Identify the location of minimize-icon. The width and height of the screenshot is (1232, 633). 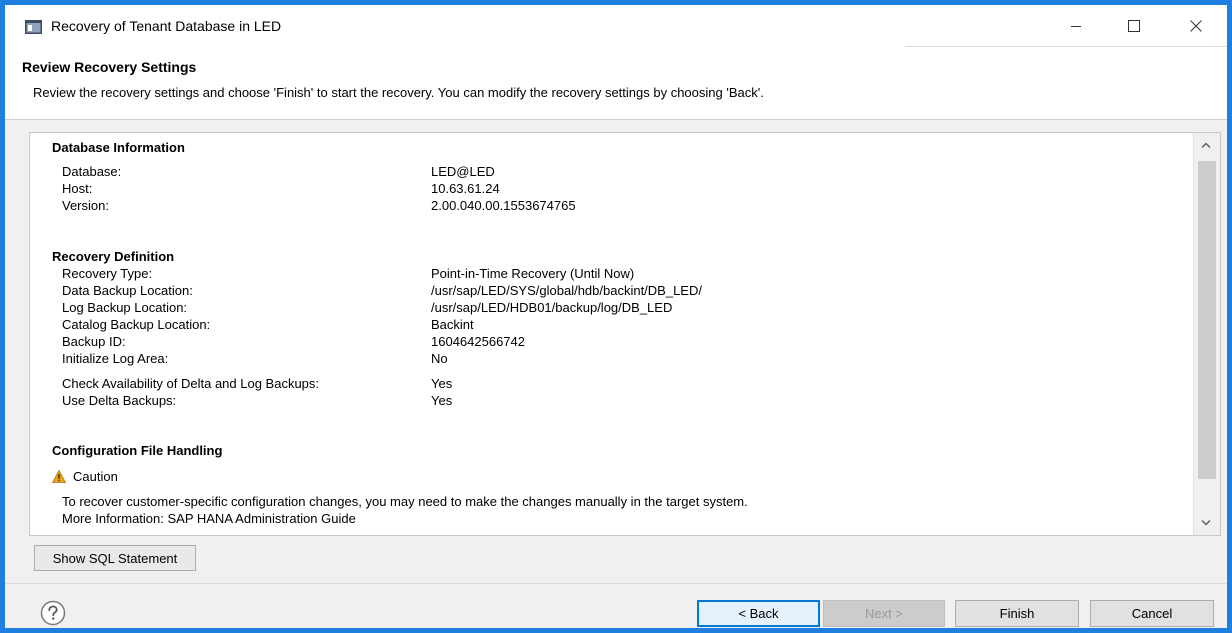
(1076, 26).